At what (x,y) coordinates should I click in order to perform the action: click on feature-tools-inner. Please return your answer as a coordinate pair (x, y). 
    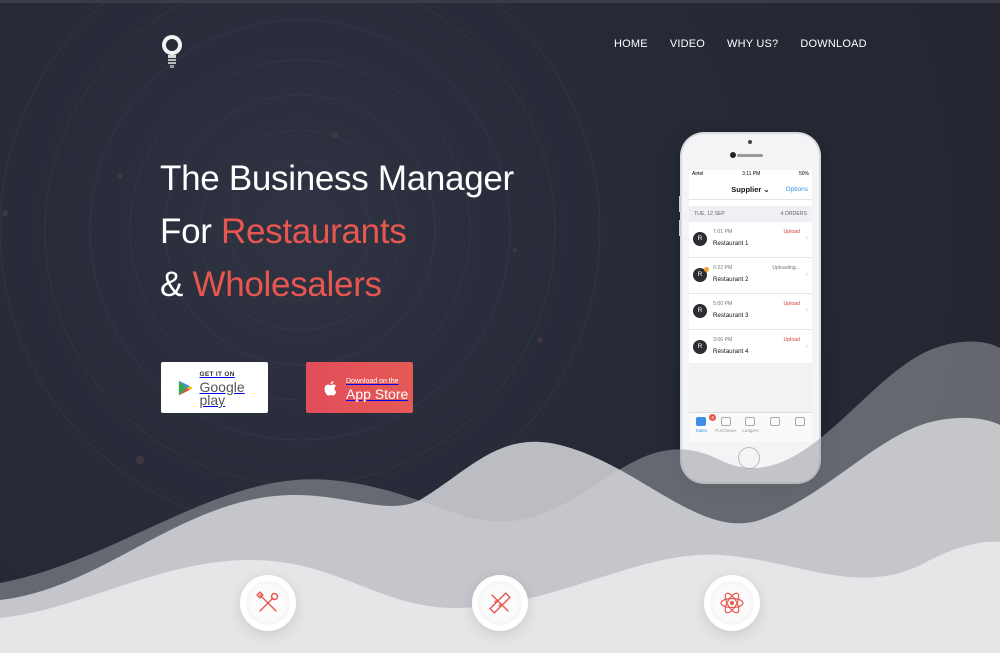
    Looking at the image, I should click on (268, 603).